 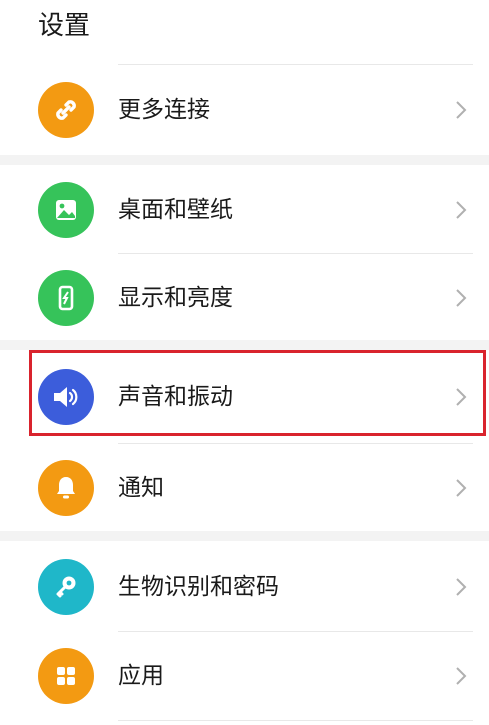 I want to click on settings-item-label: 声音和振动, so click(x=175, y=397).